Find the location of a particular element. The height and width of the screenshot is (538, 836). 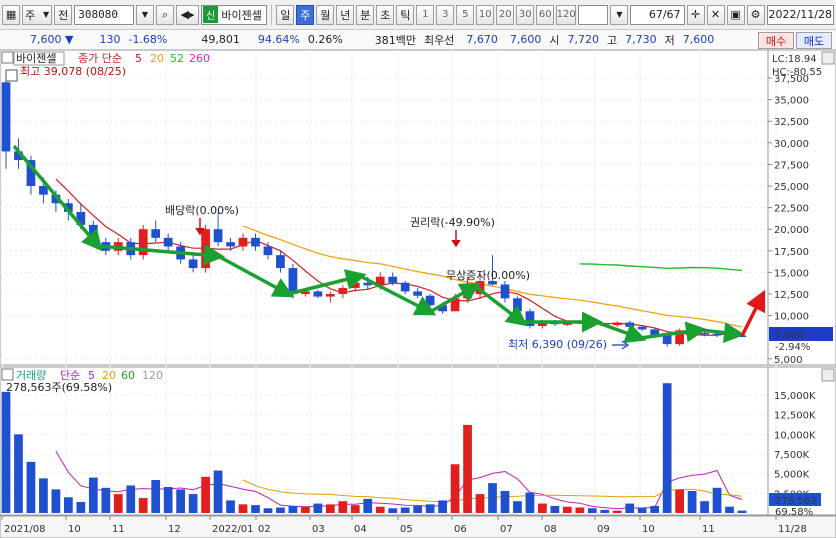

event-dividend: 배당락(0.00%) is located at coordinates (202, 210).